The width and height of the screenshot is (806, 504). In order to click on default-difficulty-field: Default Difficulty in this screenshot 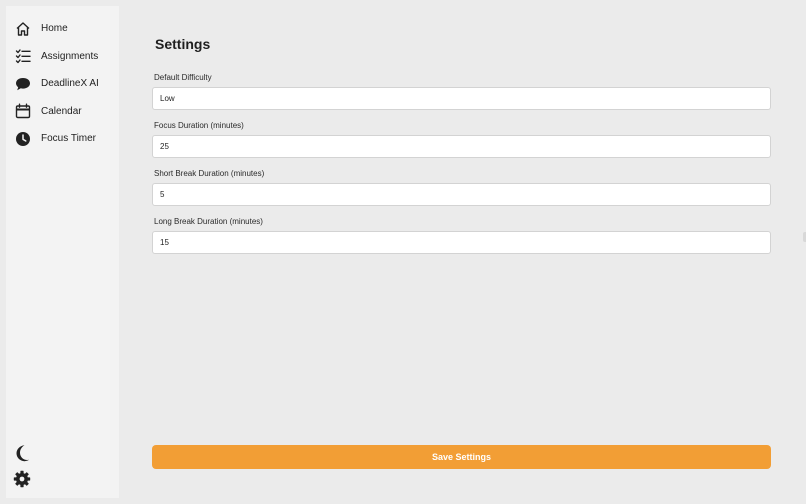, I will do `click(462, 91)`.